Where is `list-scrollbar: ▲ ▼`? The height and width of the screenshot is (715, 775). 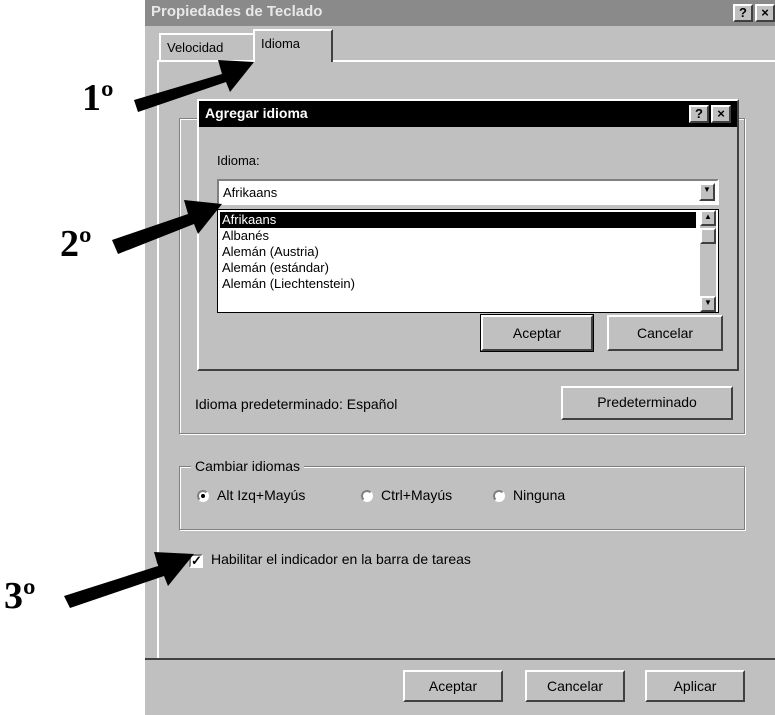 list-scrollbar: ▲ ▼ is located at coordinates (708, 261).